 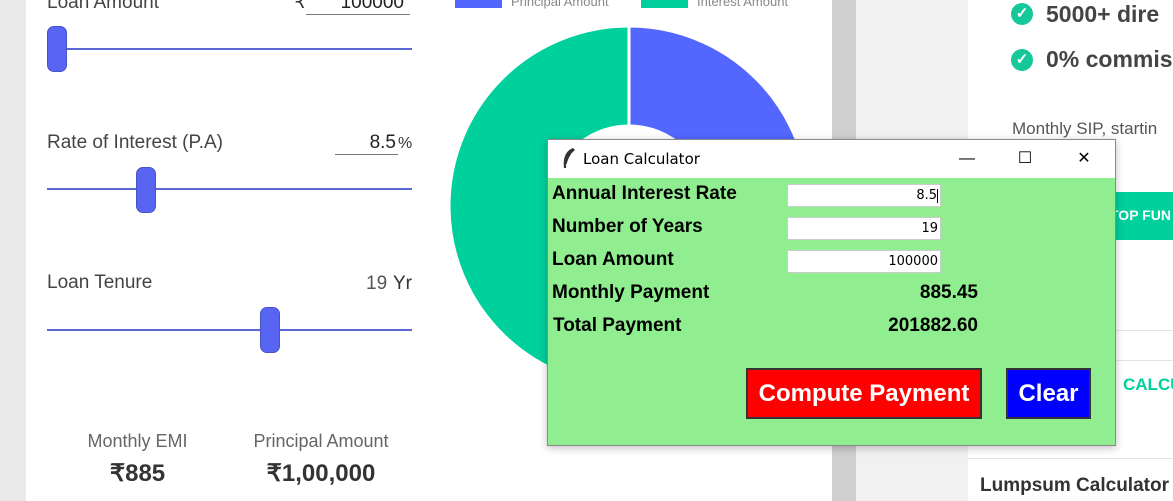 I want to click on compute-payment-label: Compute Payment, so click(x=864, y=393).